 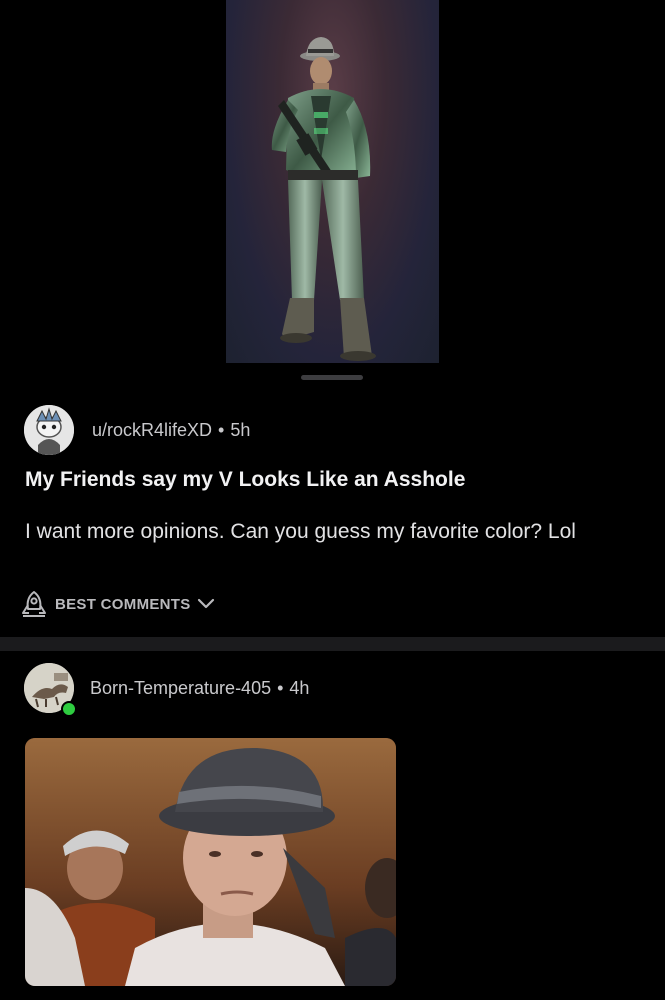 I want to click on author-avatar, so click(x=49, y=430).